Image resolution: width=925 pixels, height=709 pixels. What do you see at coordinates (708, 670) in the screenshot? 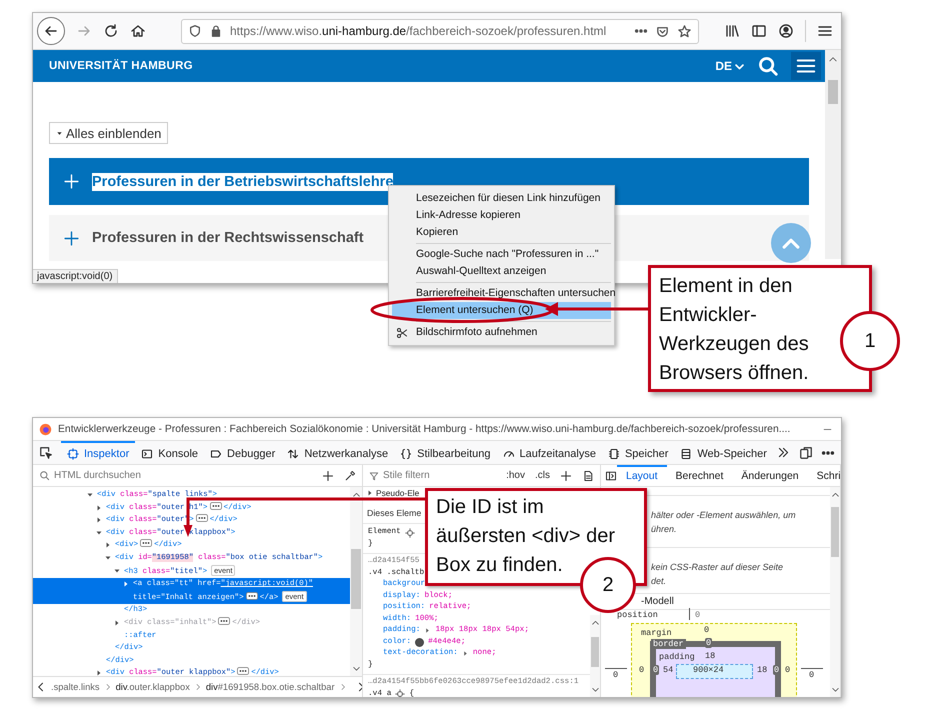
I see `box-model-value: 900×24` at bounding box center [708, 670].